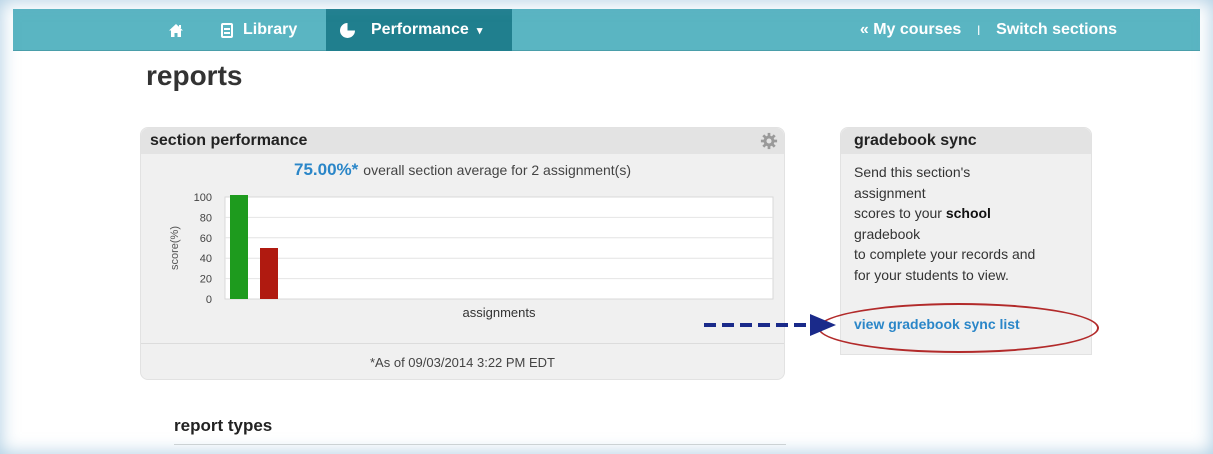 This screenshot has height=454, width=1213. I want to click on chevron-down-icon: ▾, so click(479, 30).